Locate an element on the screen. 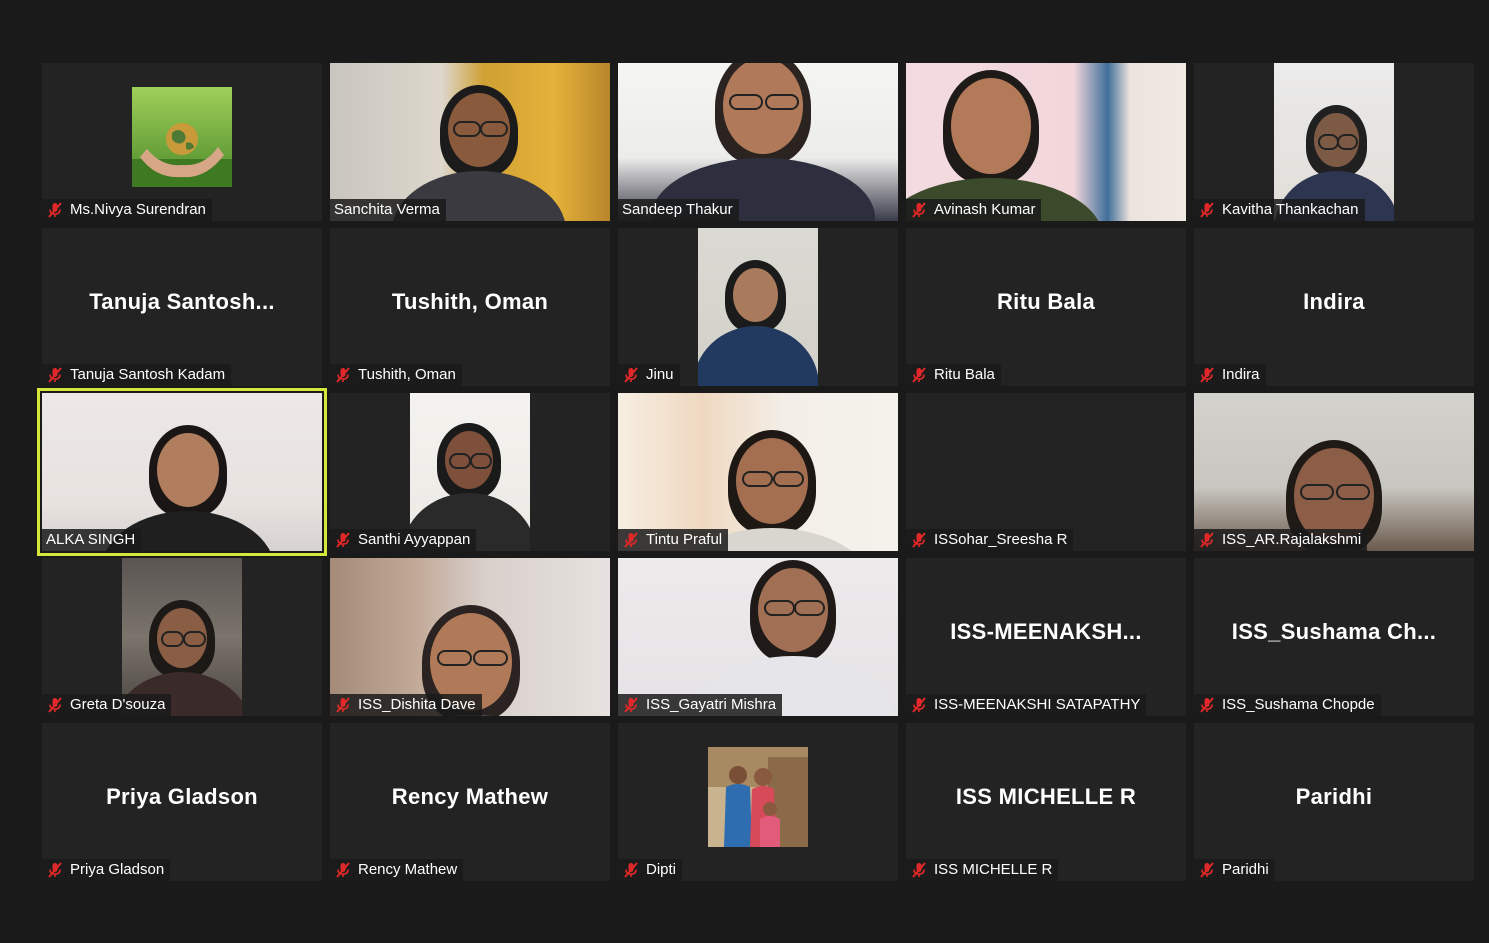 Image resolution: width=1489 pixels, height=943 pixels. participant-tile: Ritu Bala Ritu Bala is located at coordinates (1046, 307).